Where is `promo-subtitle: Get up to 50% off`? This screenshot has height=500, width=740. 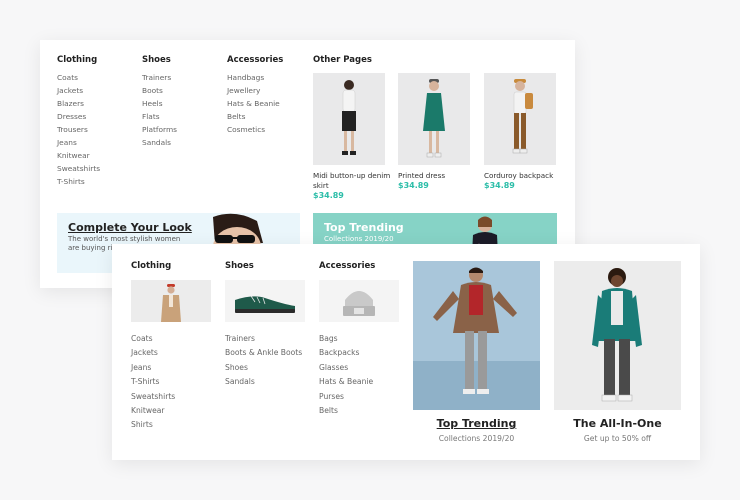 promo-subtitle: Get up to 50% off is located at coordinates (617, 438).